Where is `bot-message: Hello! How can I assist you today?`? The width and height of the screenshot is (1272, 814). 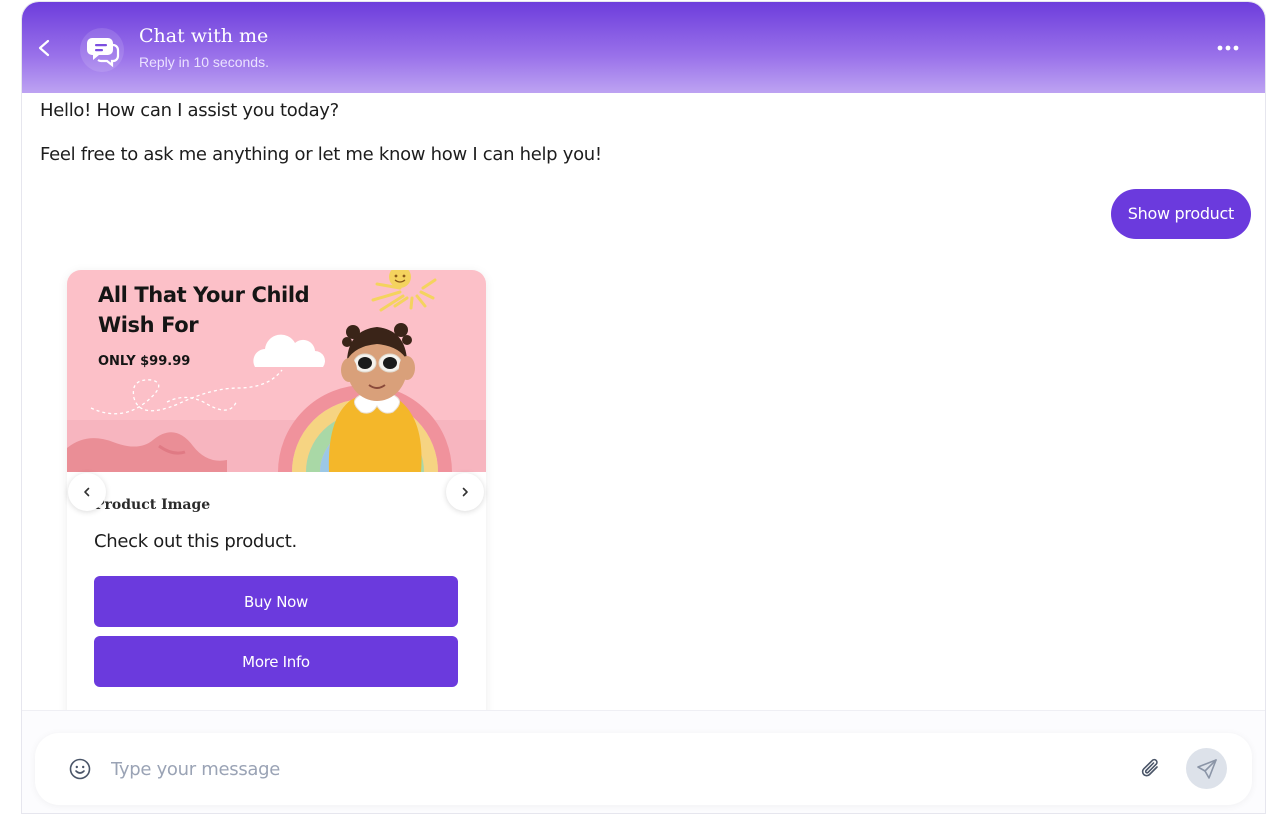
bot-message: Hello! How can I assist you today? is located at coordinates (189, 110).